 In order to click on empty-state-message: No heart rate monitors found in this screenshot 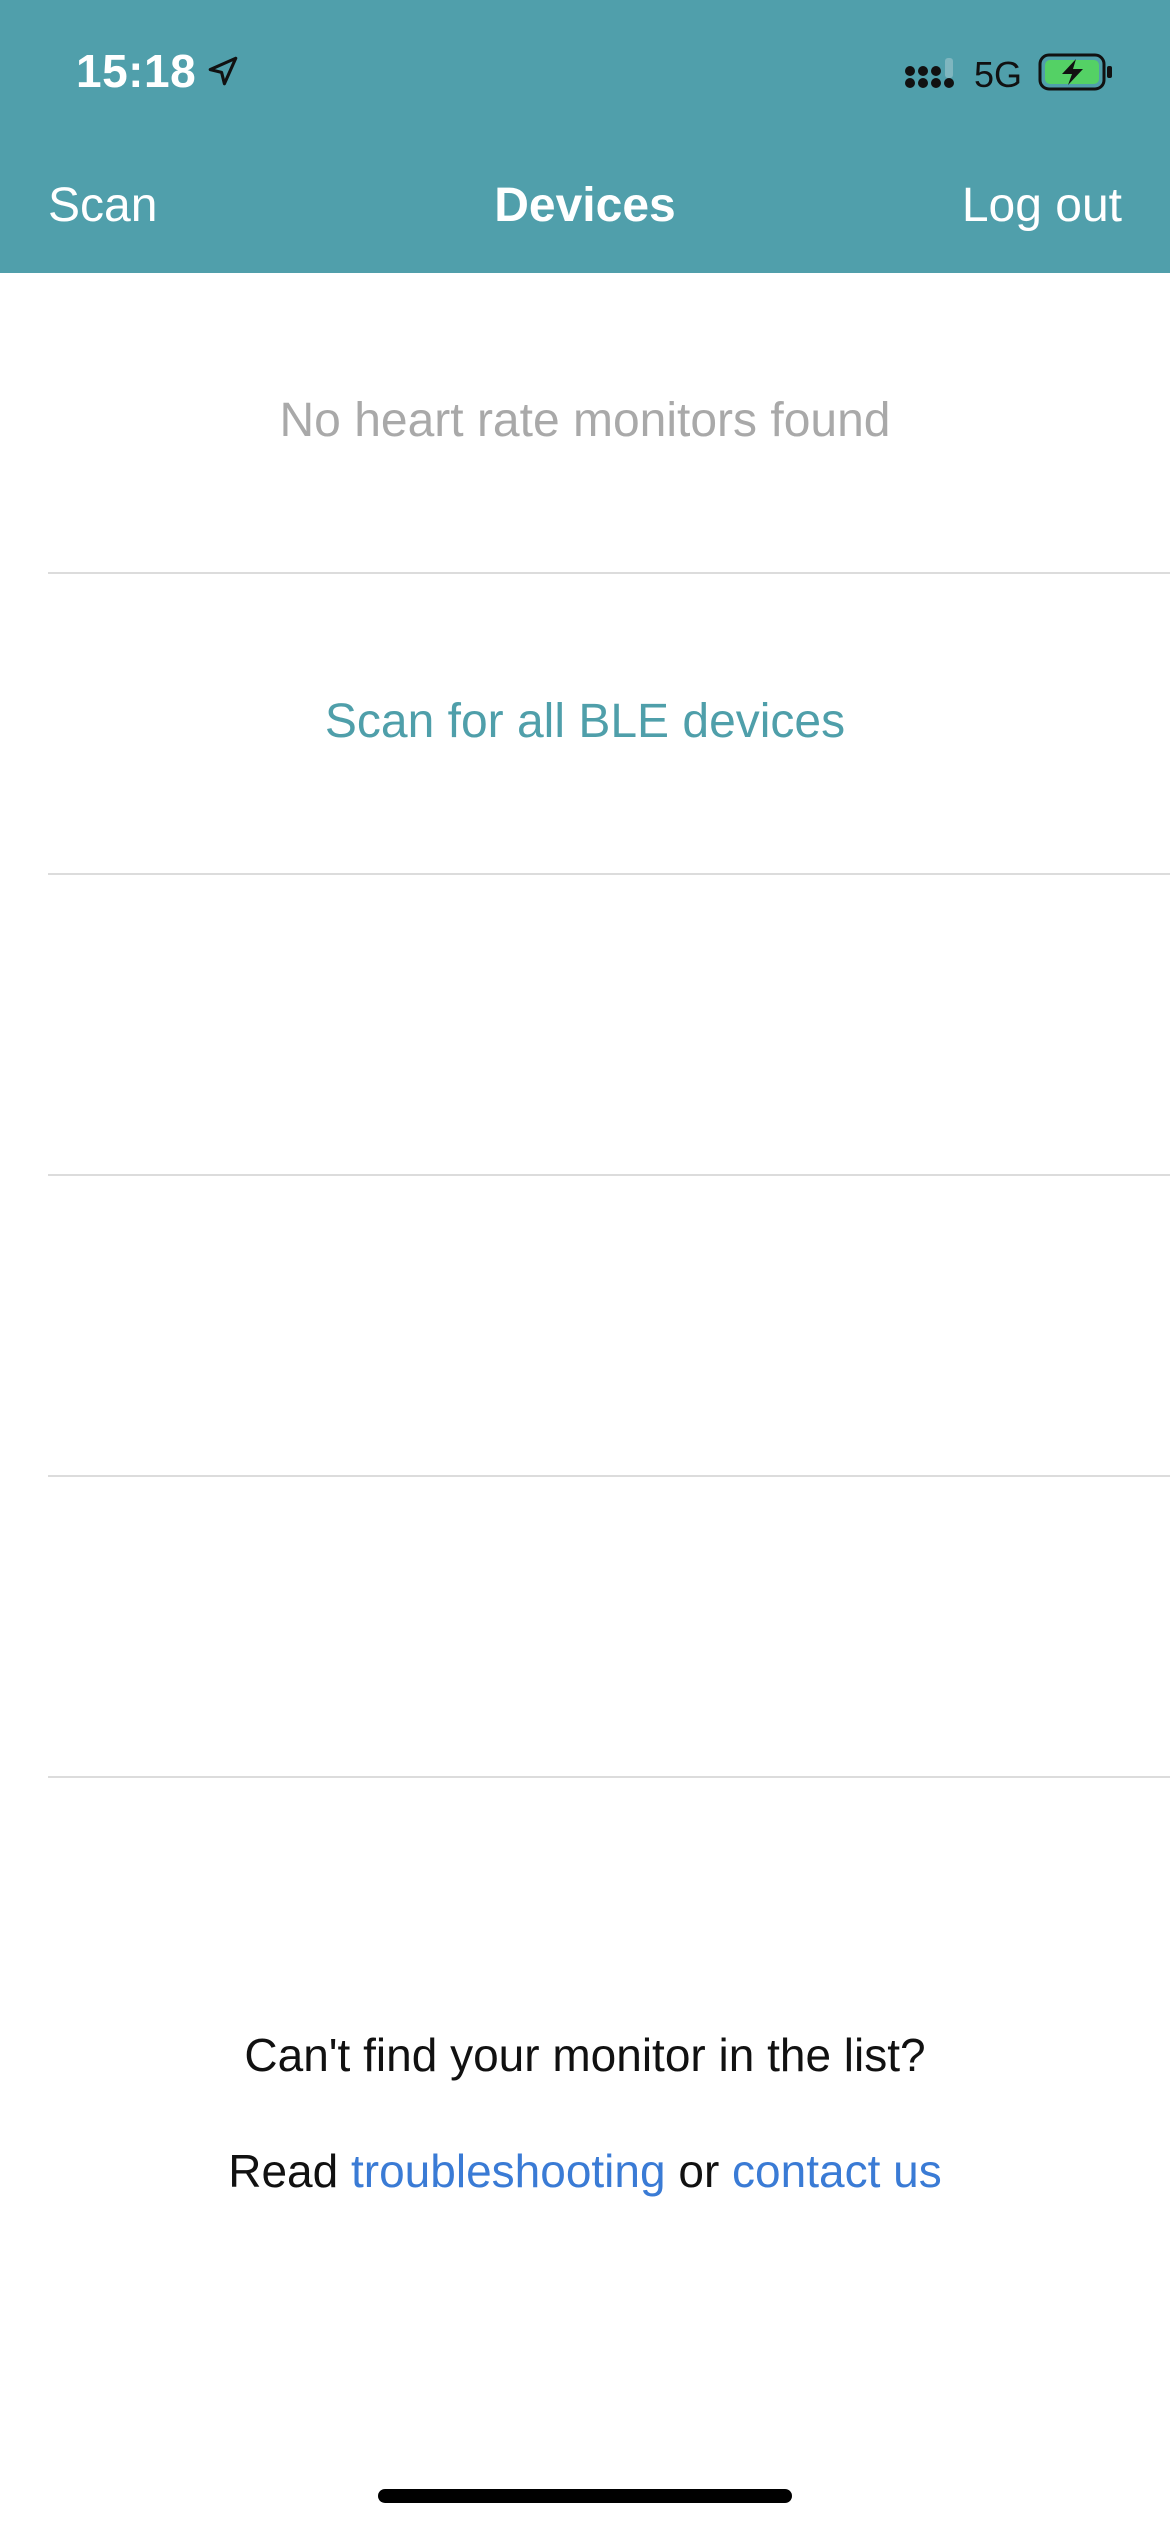, I will do `click(585, 420)`.